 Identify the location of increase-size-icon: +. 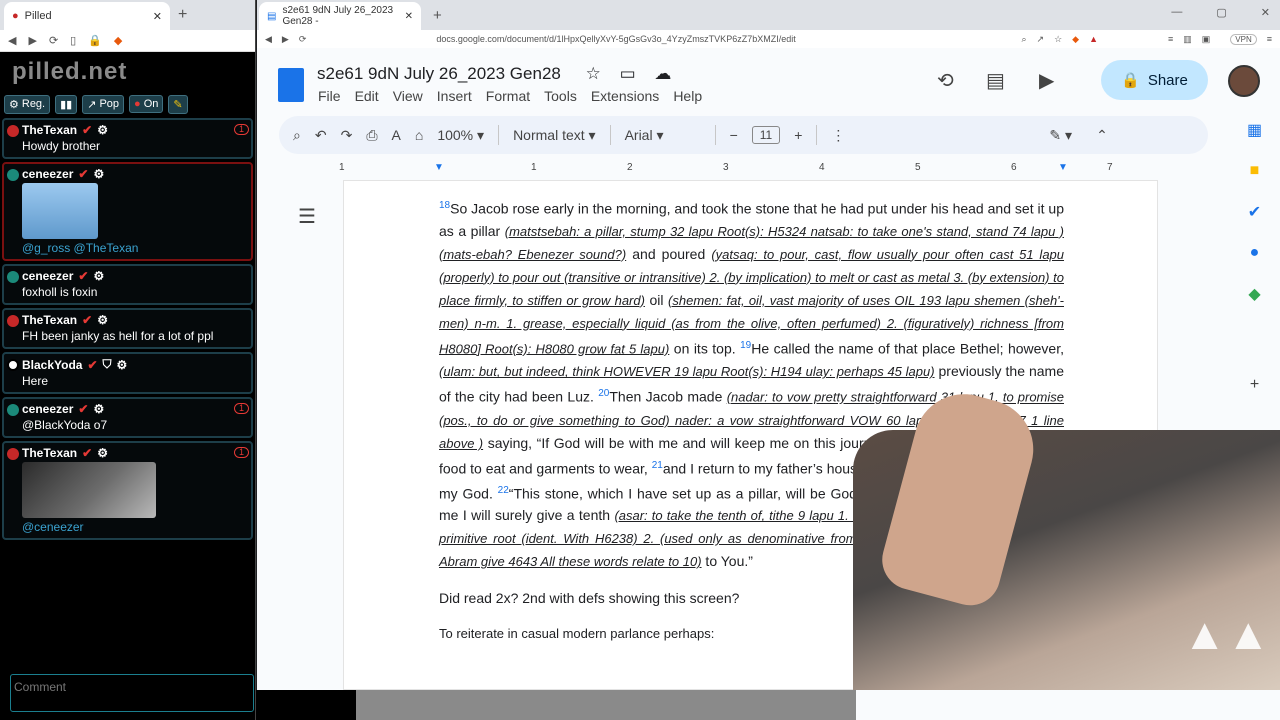
(798, 135).